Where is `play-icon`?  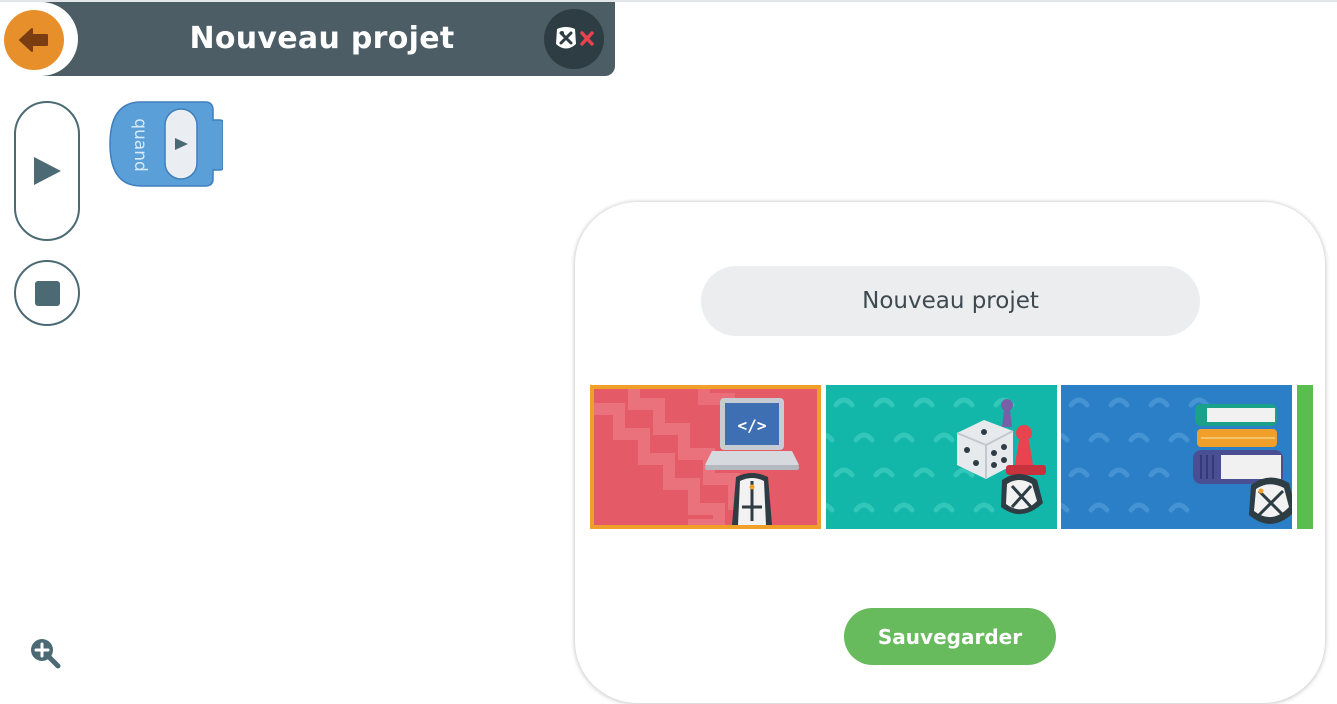 play-icon is located at coordinates (47, 171).